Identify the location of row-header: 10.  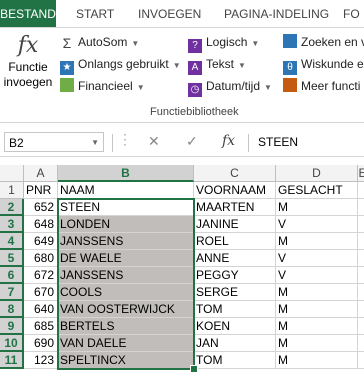
(12, 343).